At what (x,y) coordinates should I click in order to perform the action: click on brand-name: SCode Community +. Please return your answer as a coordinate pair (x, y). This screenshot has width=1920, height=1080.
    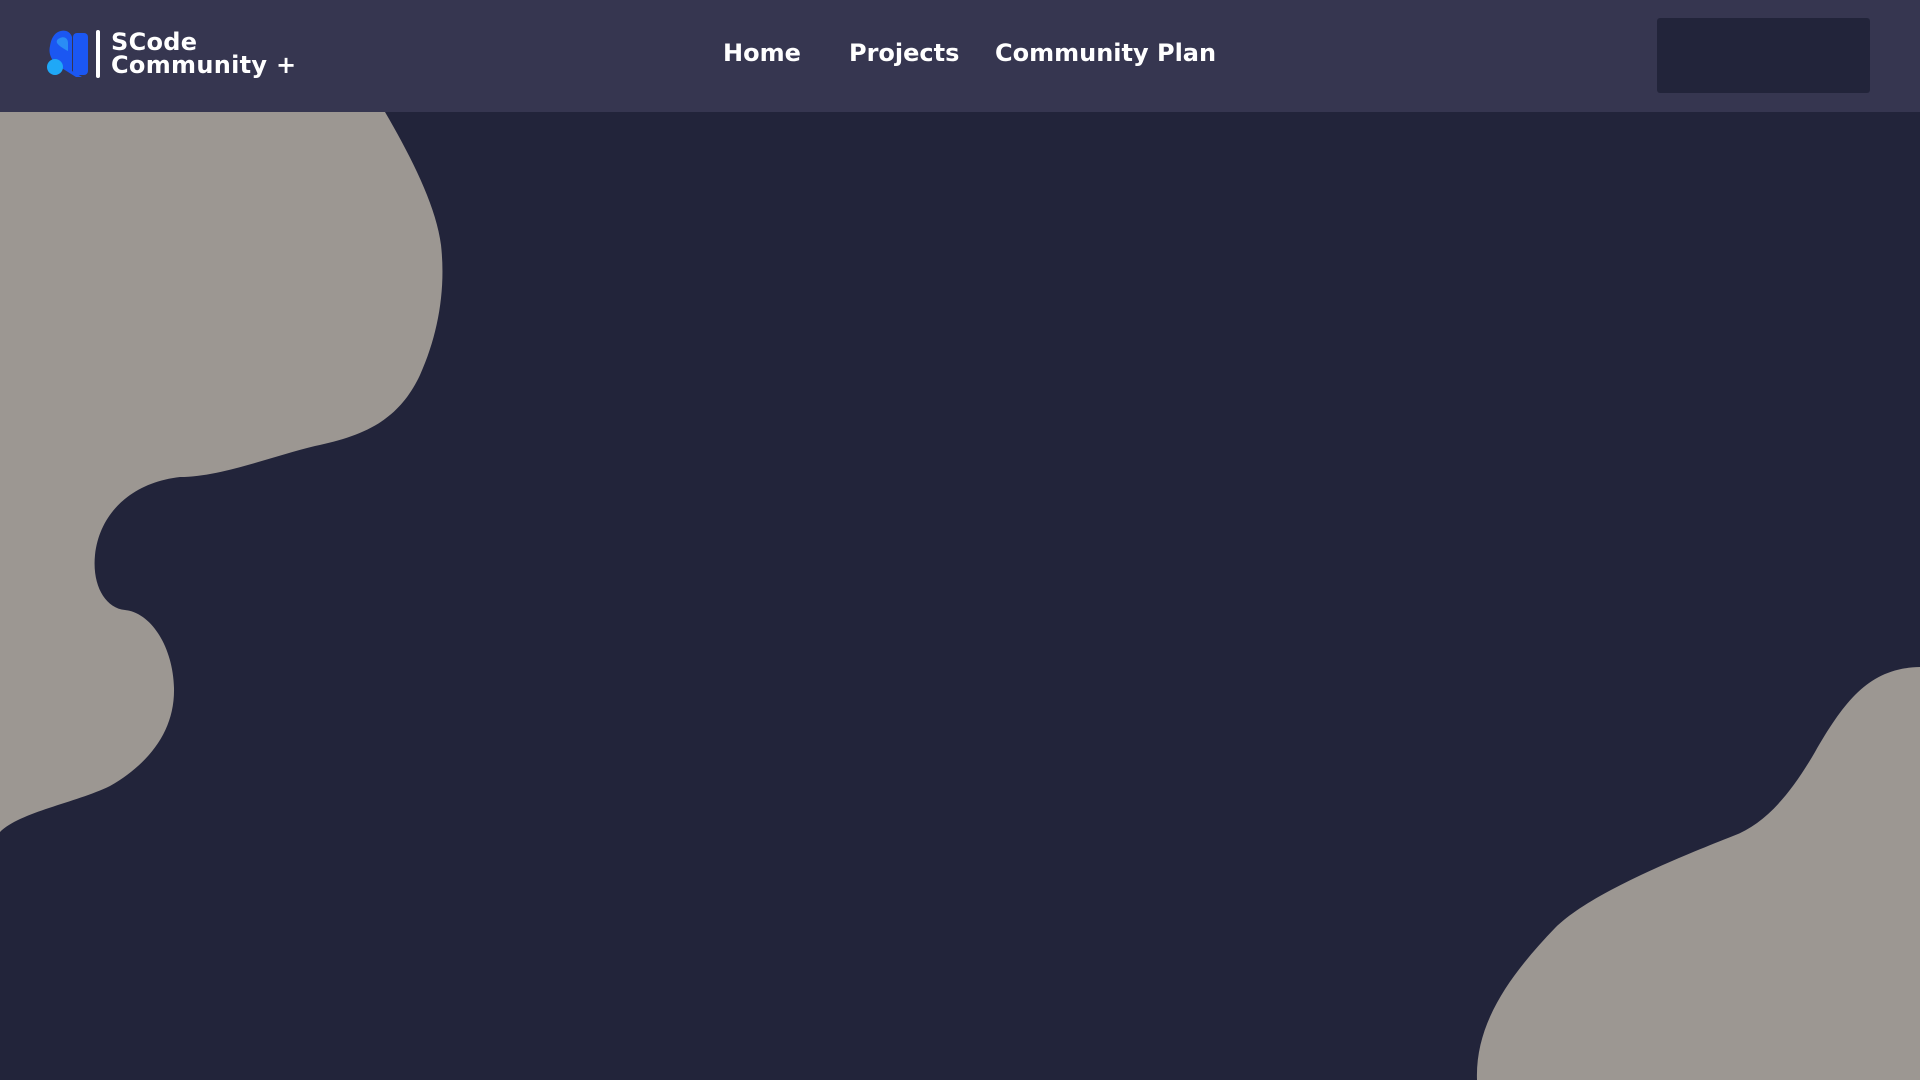
    Looking at the image, I should click on (204, 54).